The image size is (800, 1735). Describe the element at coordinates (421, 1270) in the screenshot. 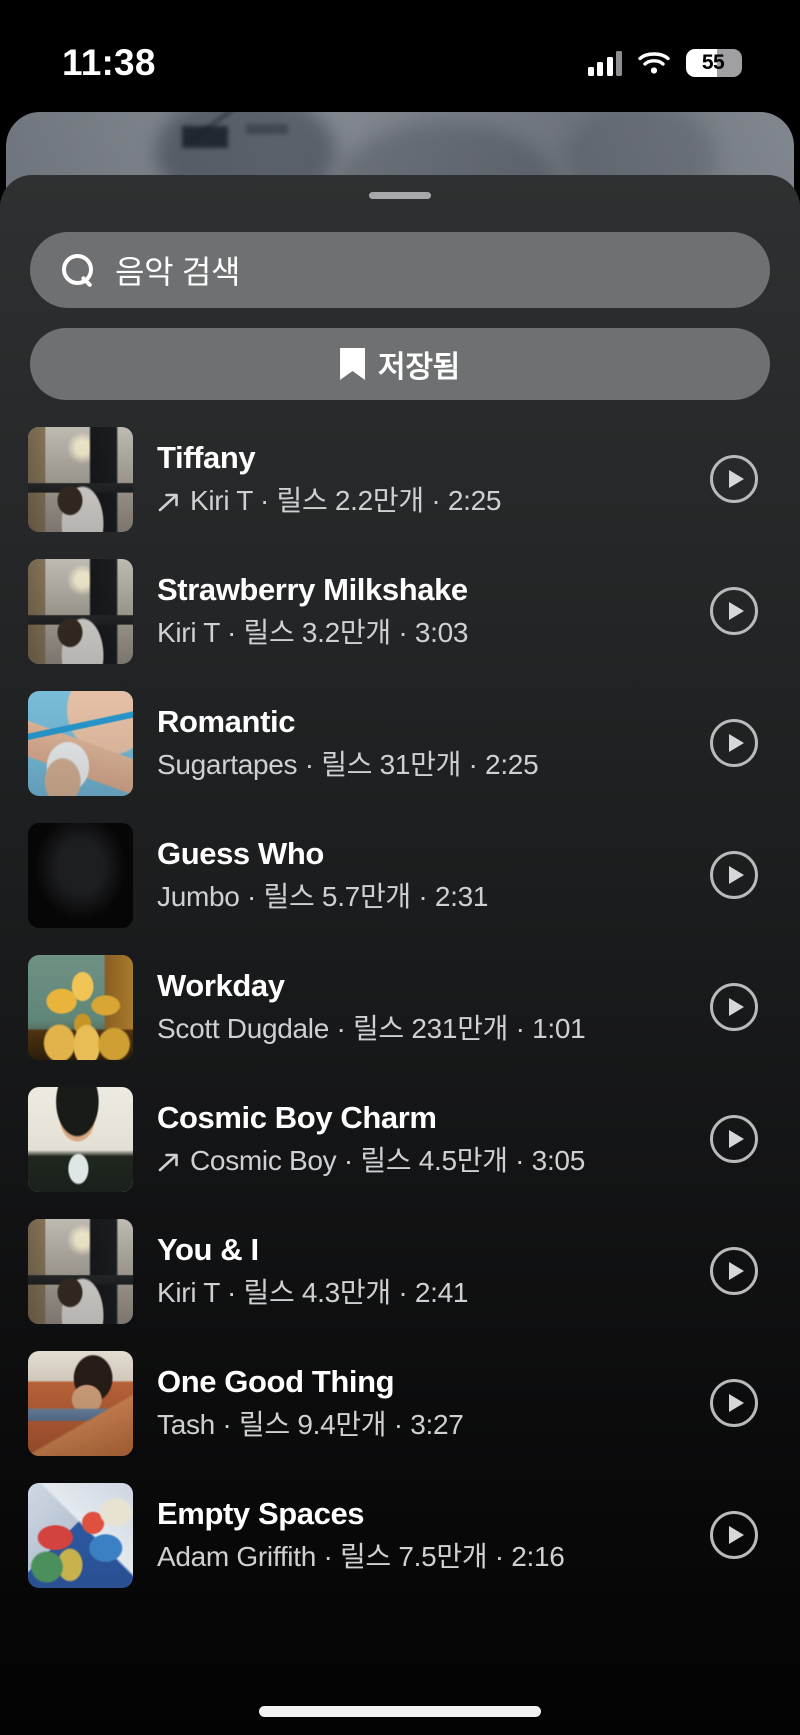

I see `track-meta: You & I Kiri T · 릴스 4.3만개 · 2:41` at that location.